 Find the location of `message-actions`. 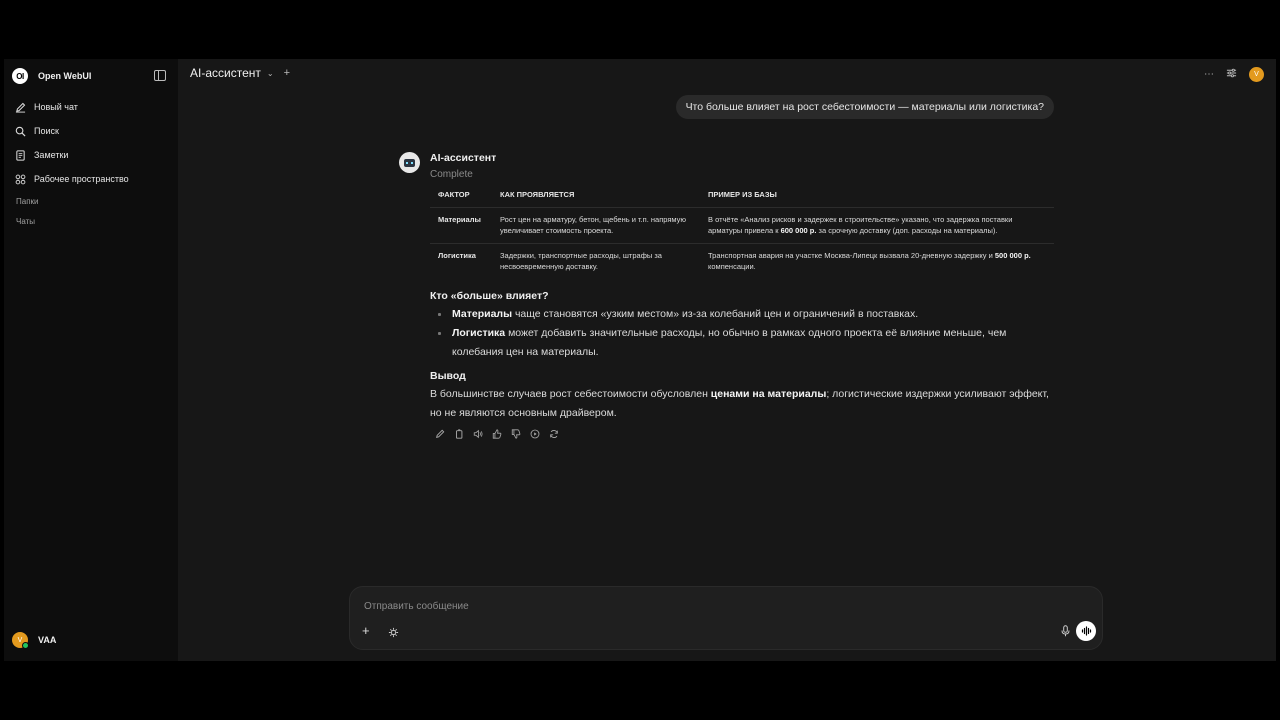

message-actions is located at coordinates (497, 434).